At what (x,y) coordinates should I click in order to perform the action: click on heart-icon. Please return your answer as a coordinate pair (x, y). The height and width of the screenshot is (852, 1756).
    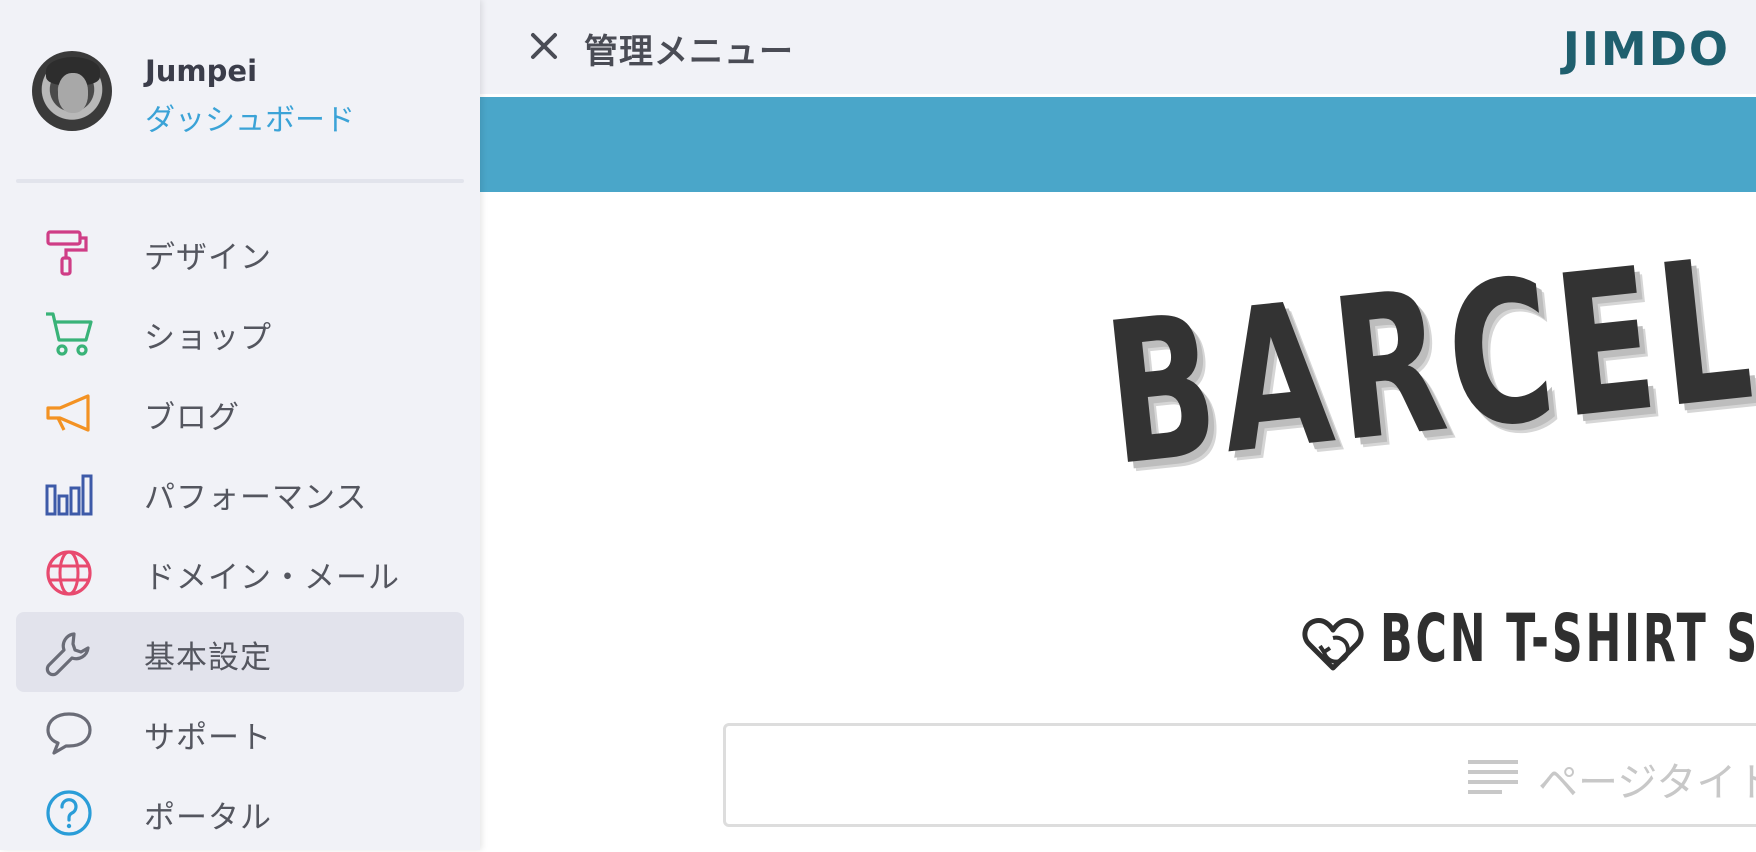
    Looking at the image, I should click on (1333, 644).